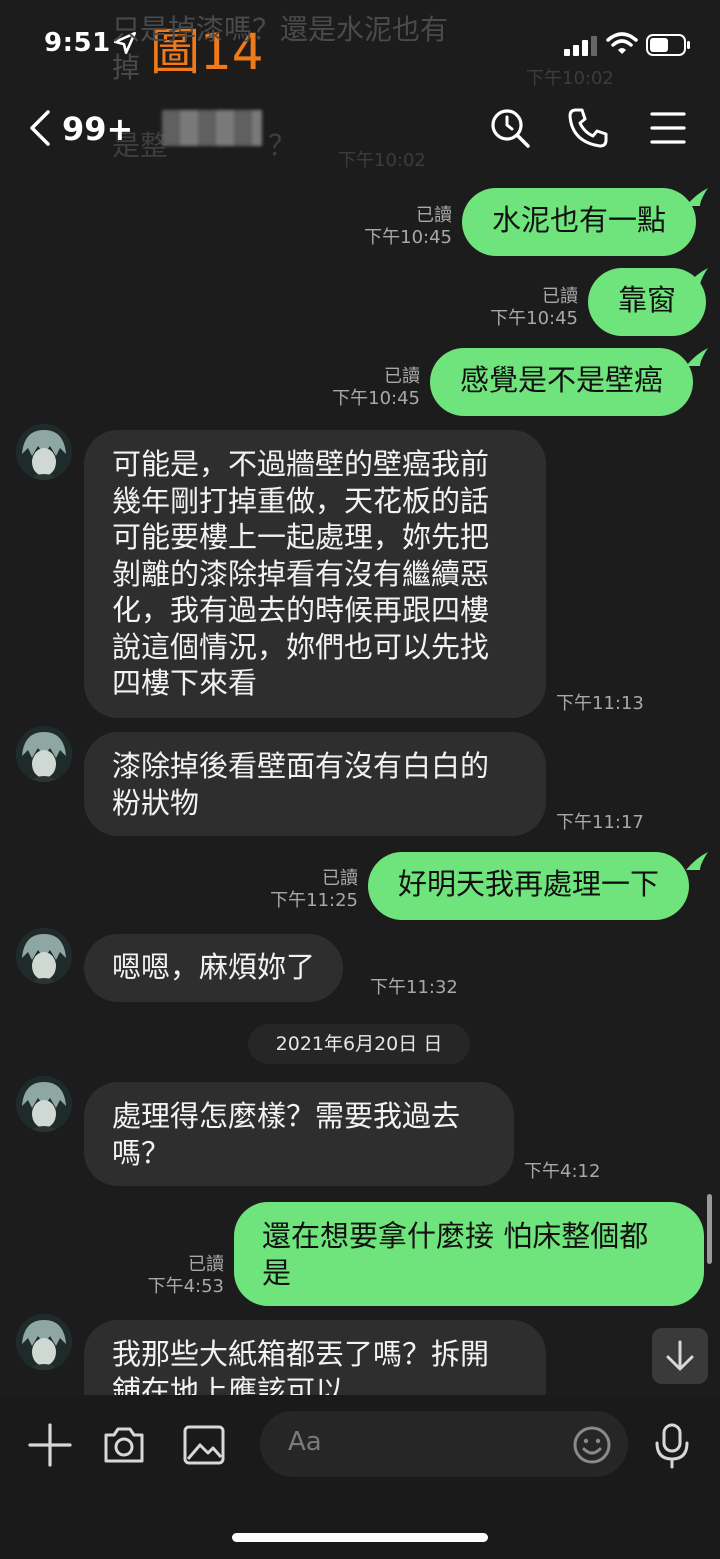 The width and height of the screenshot is (720, 1559). I want to click on message-time: 下午11:13, so click(600, 703).